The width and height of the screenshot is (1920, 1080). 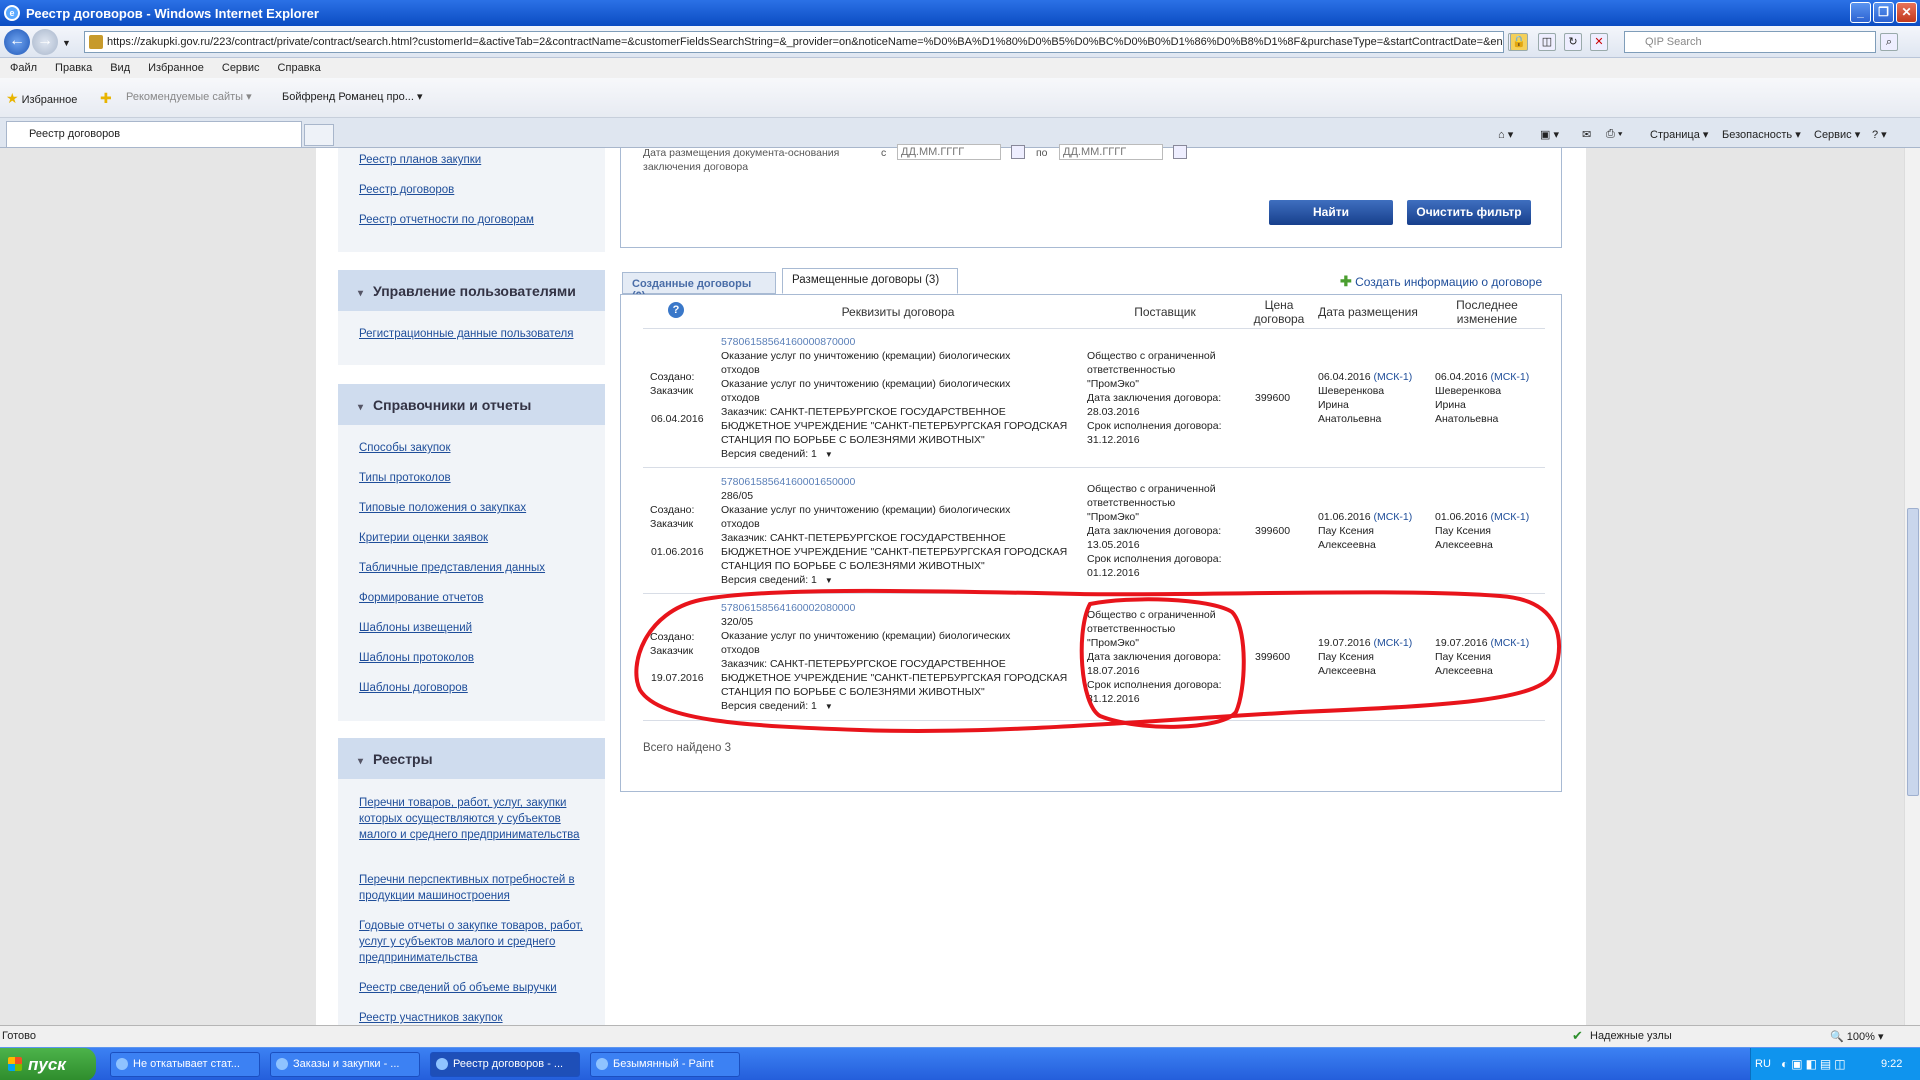 What do you see at coordinates (1519, 42) in the screenshot?
I see `lock-icon: 🔒` at bounding box center [1519, 42].